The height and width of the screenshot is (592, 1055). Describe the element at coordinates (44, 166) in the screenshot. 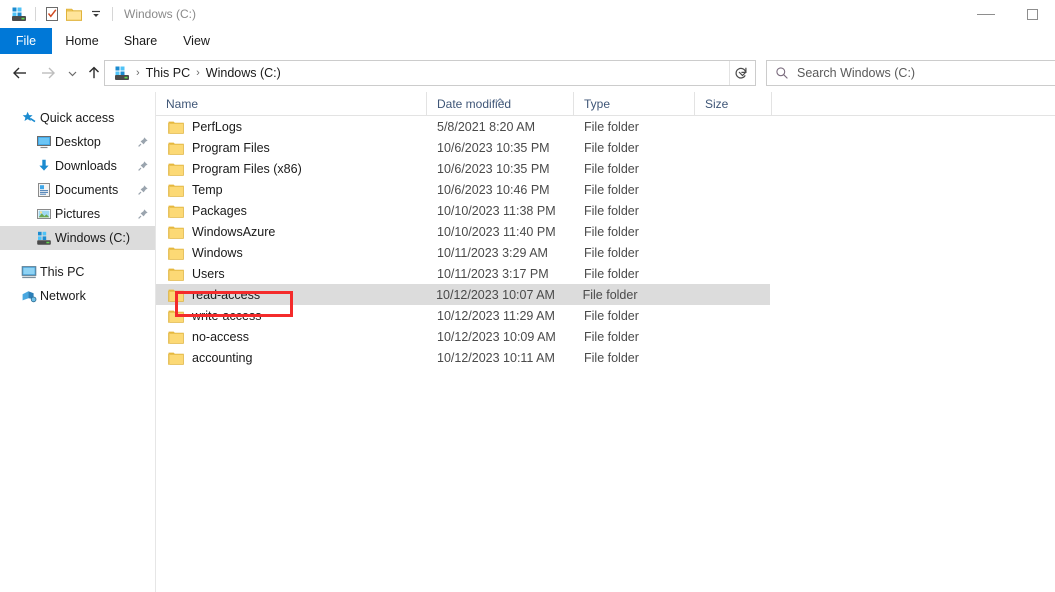

I see `downloads-icon` at that location.